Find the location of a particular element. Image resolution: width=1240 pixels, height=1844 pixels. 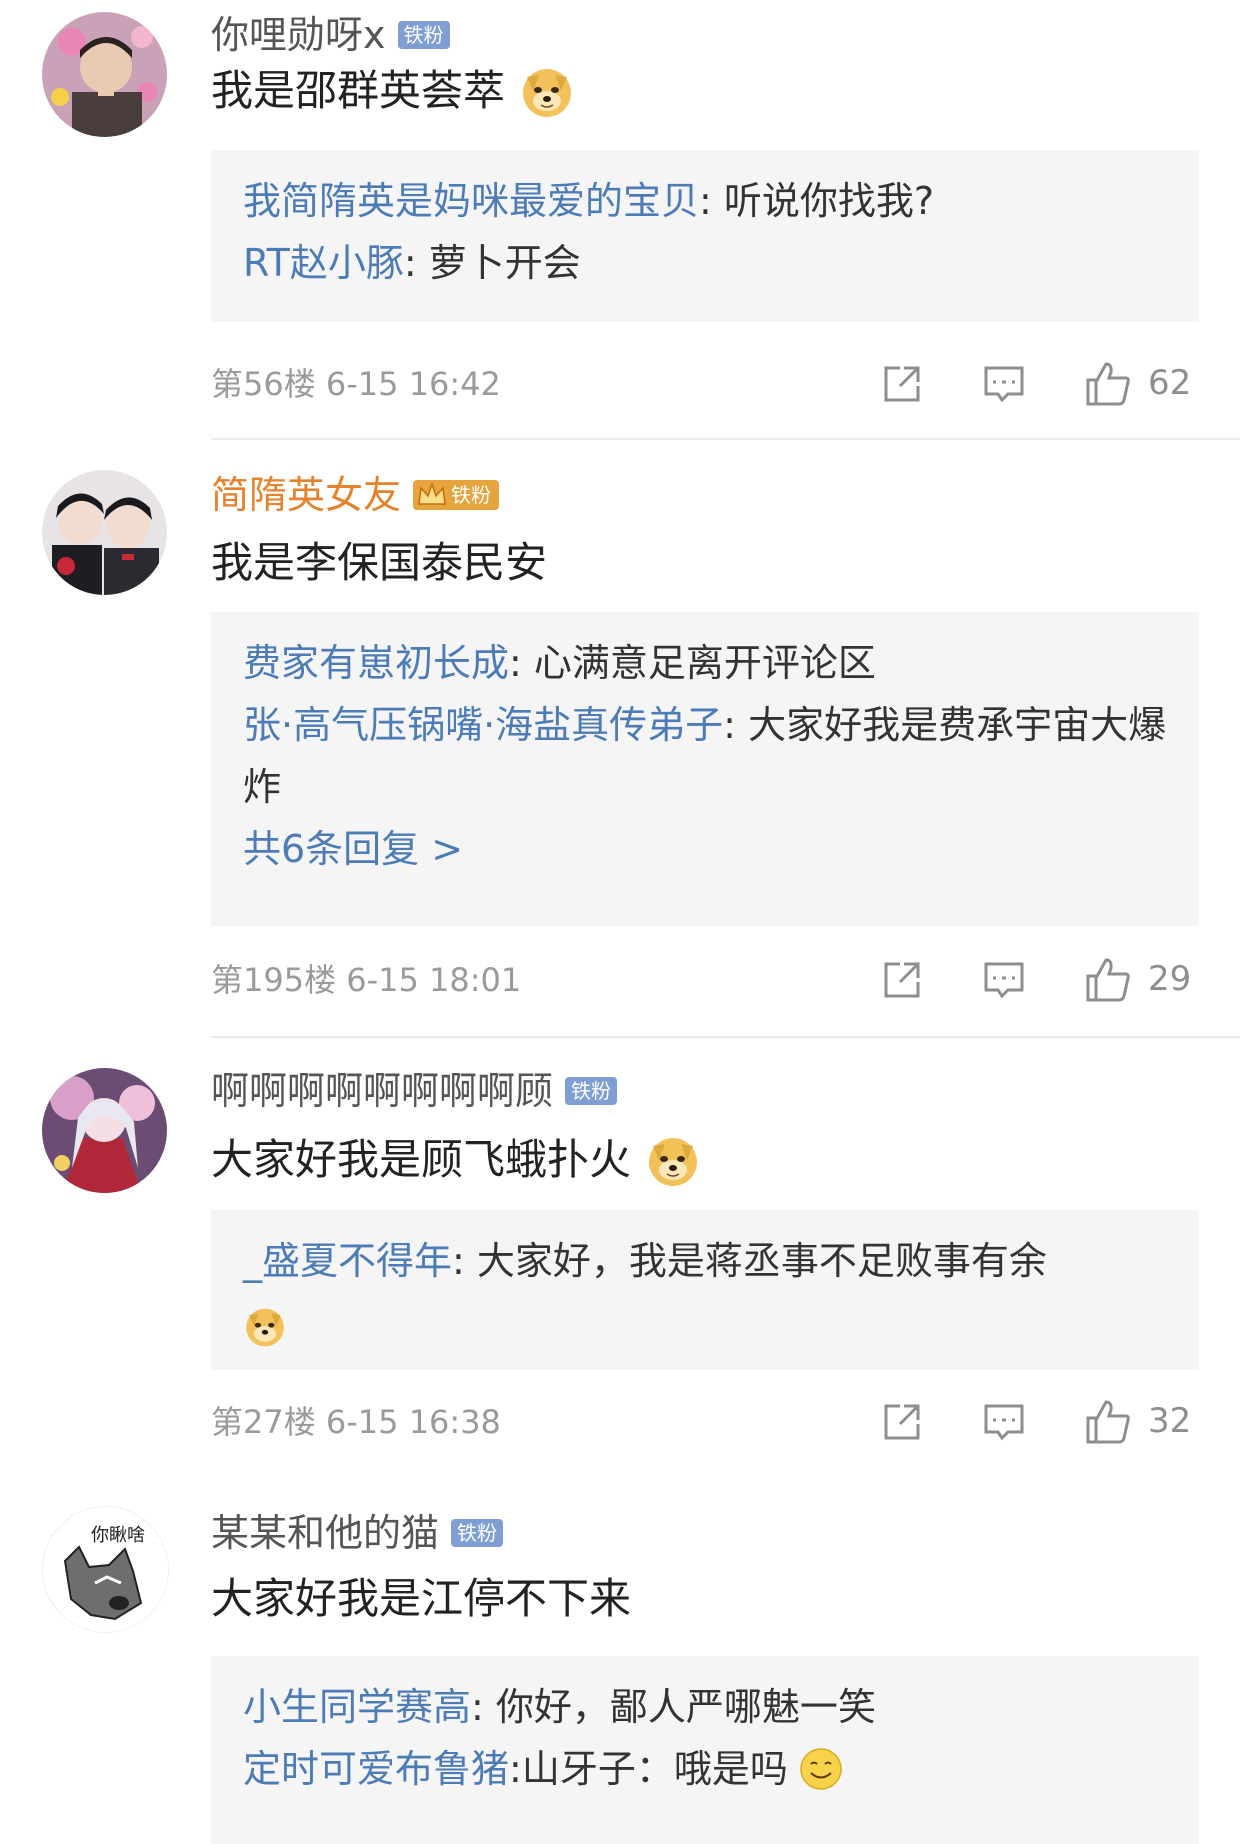

avatar-caption: 你瞅啥 is located at coordinates (118, 1535).